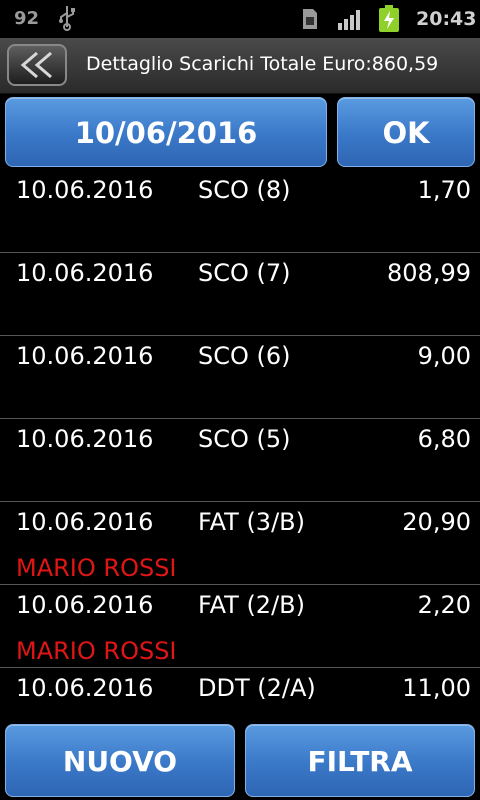 This screenshot has height=800, width=480. Describe the element at coordinates (444, 605) in the screenshot. I see `row-amount: 2,20` at that location.